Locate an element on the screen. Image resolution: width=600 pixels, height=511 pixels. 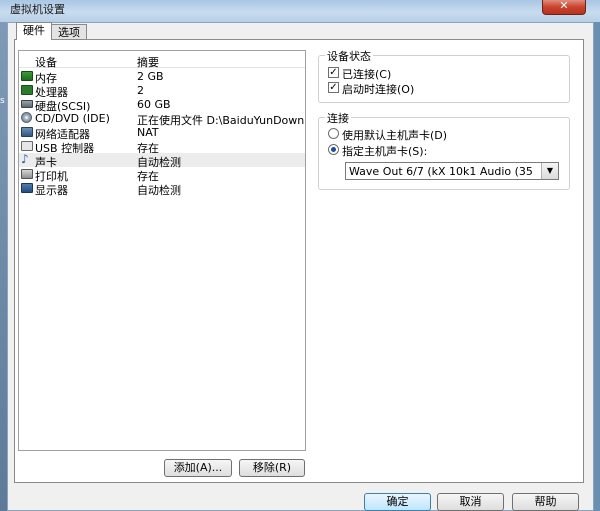
connect-at-power-on-label: 启动时连接(O) is located at coordinates (378, 89).